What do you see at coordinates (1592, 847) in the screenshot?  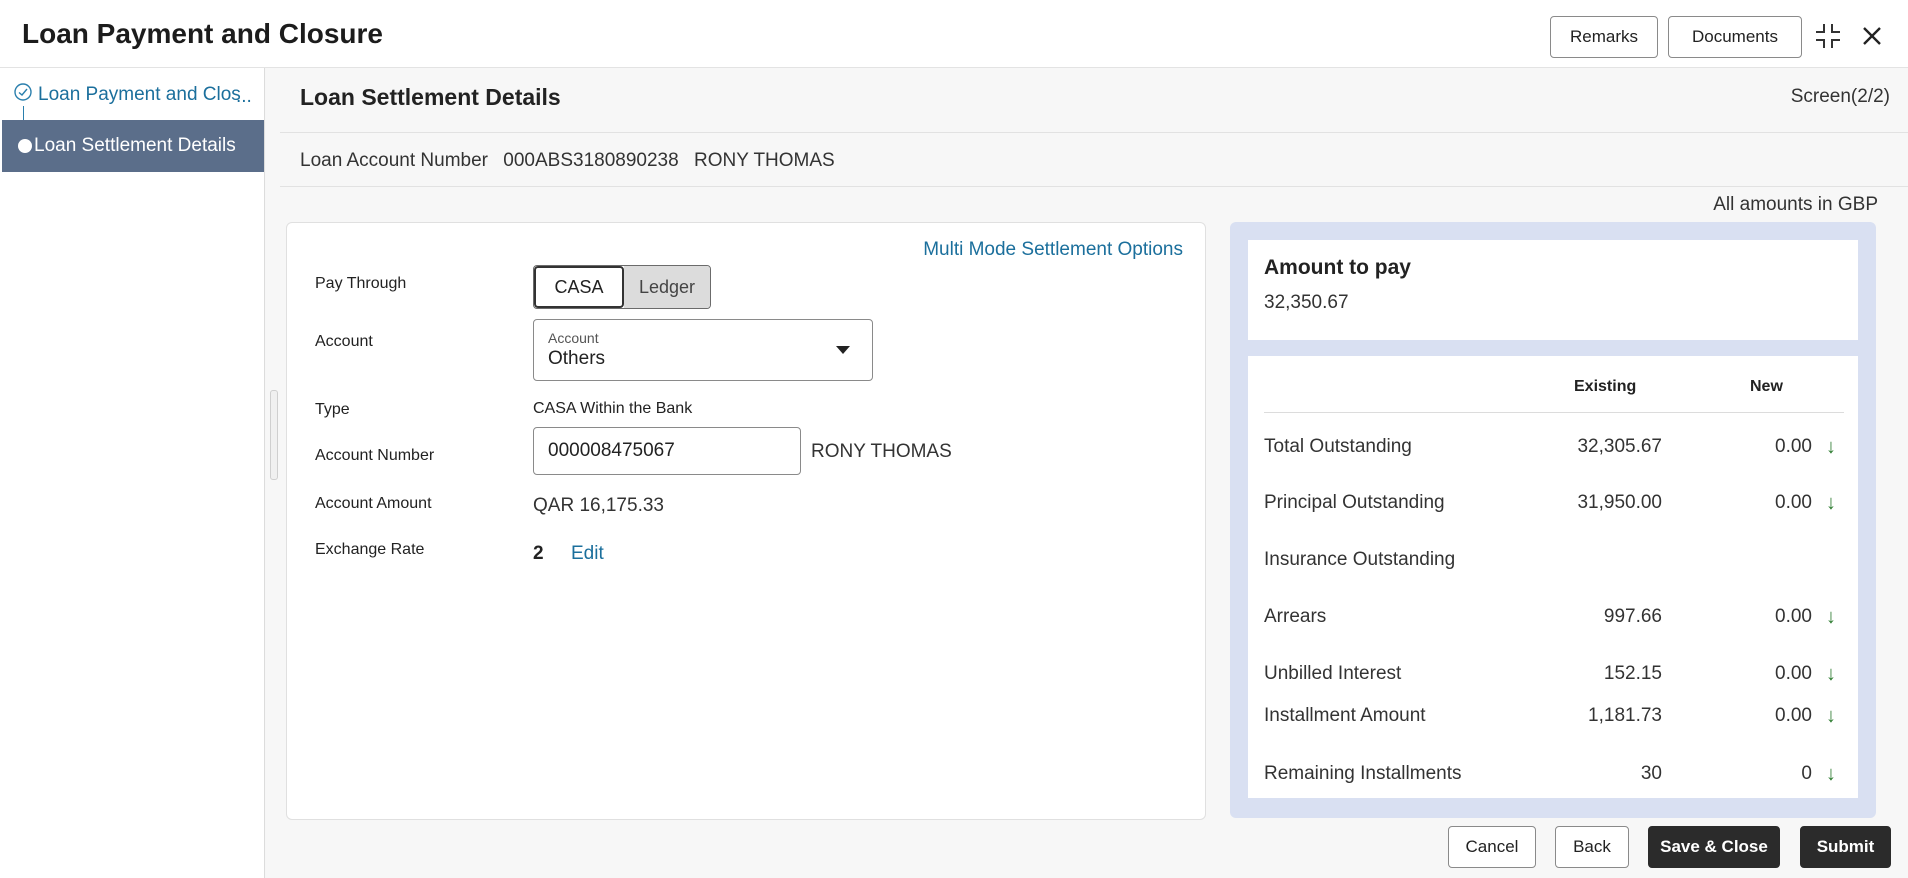 I see `back-button: Back` at bounding box center [1592, 847].